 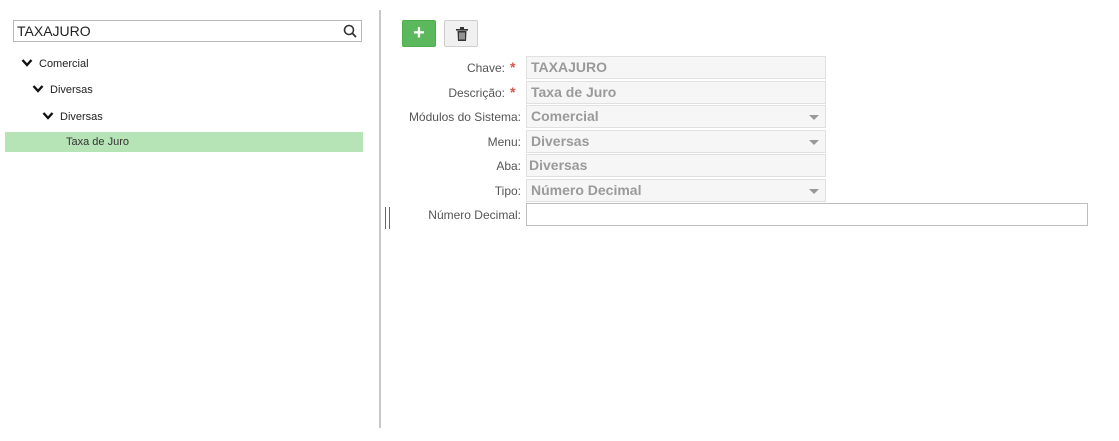 I want to click on tree-node-label: Comercial, so click(x=64, y=64).